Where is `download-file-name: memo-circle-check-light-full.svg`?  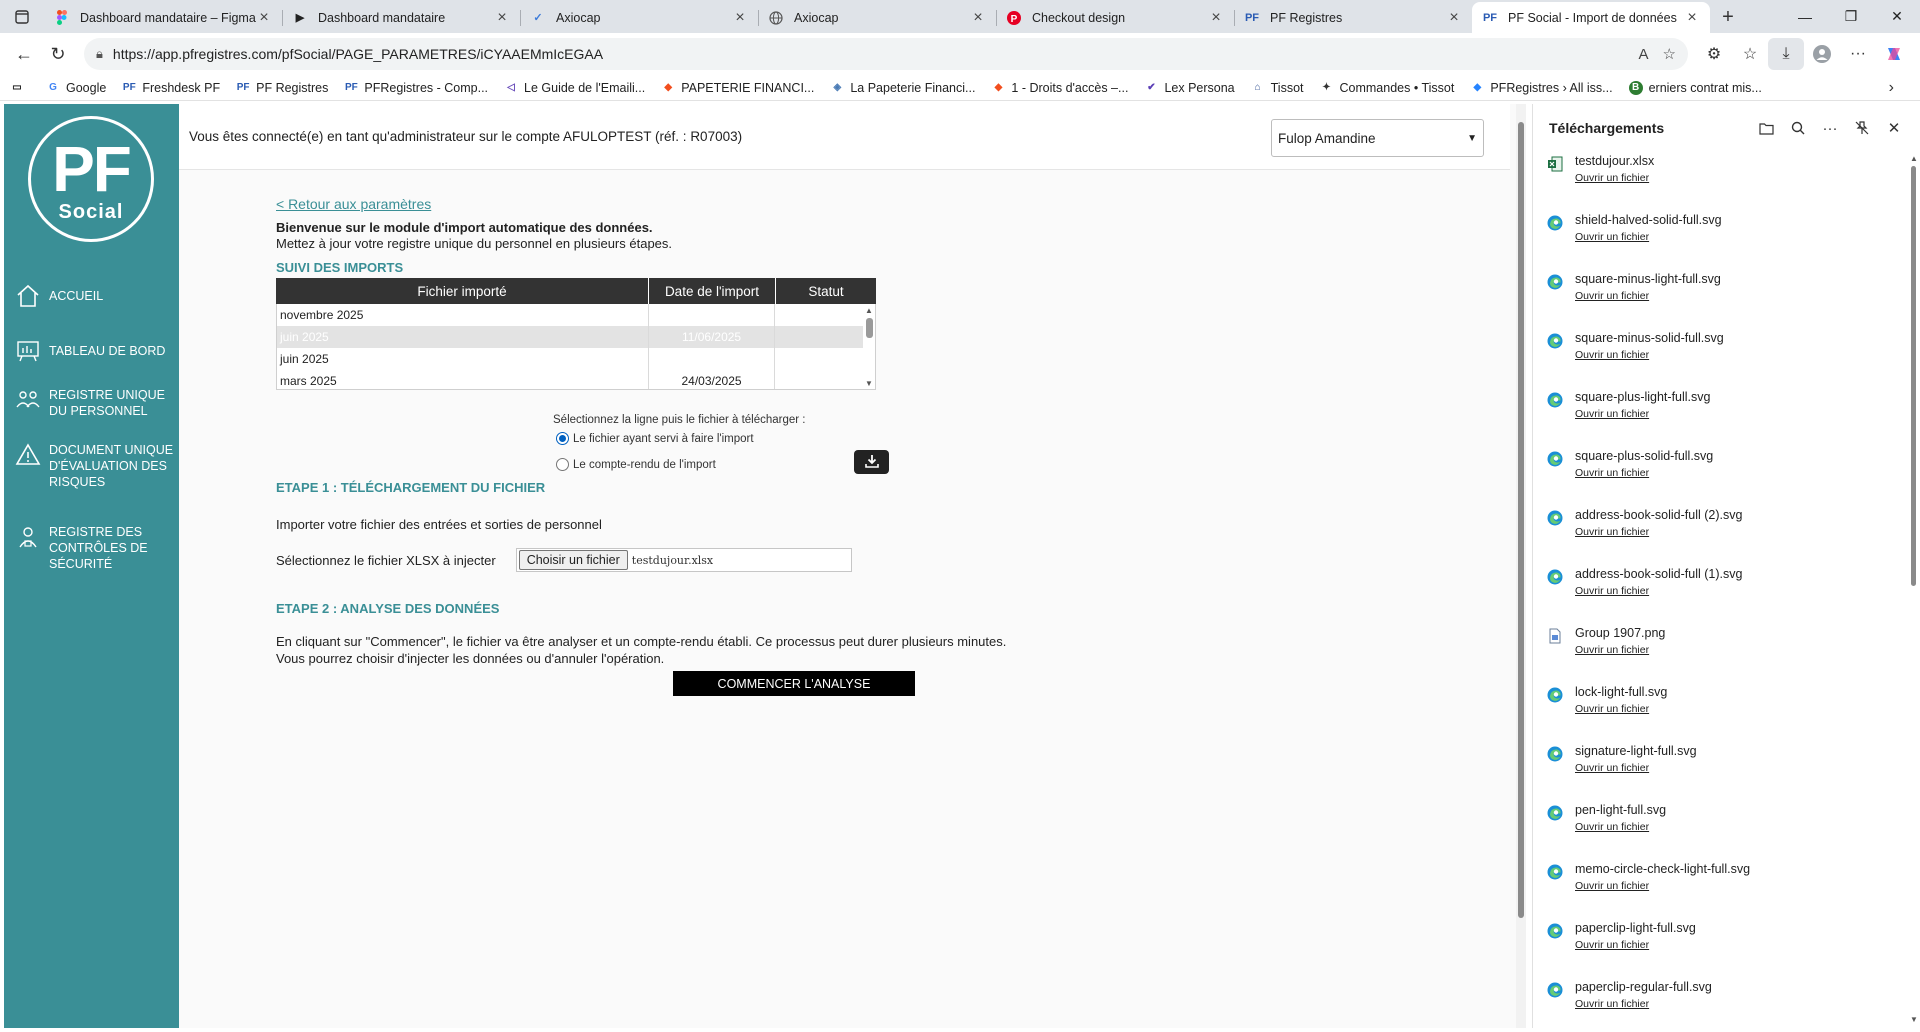 download-file-name: memo-circle-check-light-full.svg is located at coordinates (1662, 869).